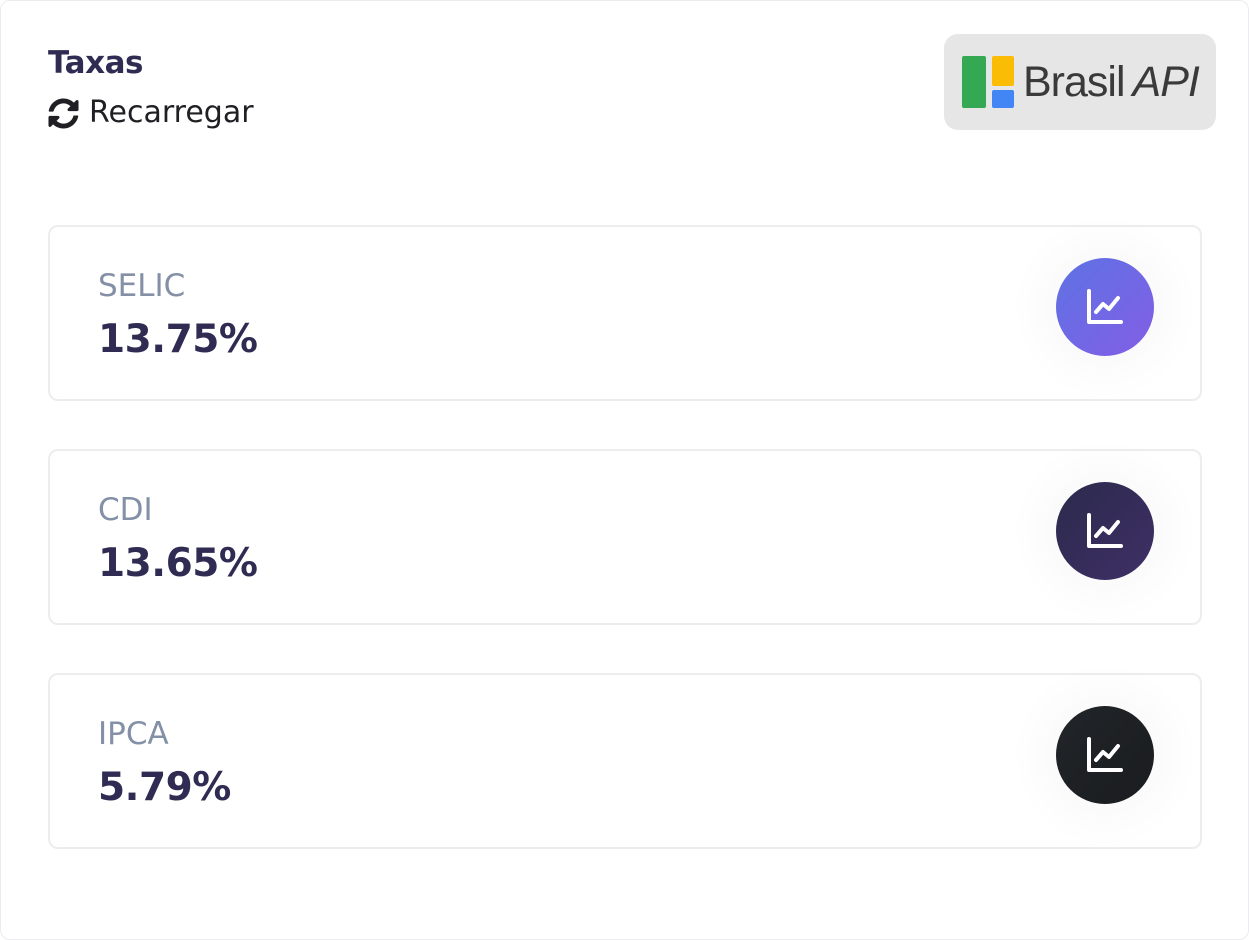  Describe the element at coordinates (171, 112) in the screenshot. I see `reload-label: Recarregar` at that location.